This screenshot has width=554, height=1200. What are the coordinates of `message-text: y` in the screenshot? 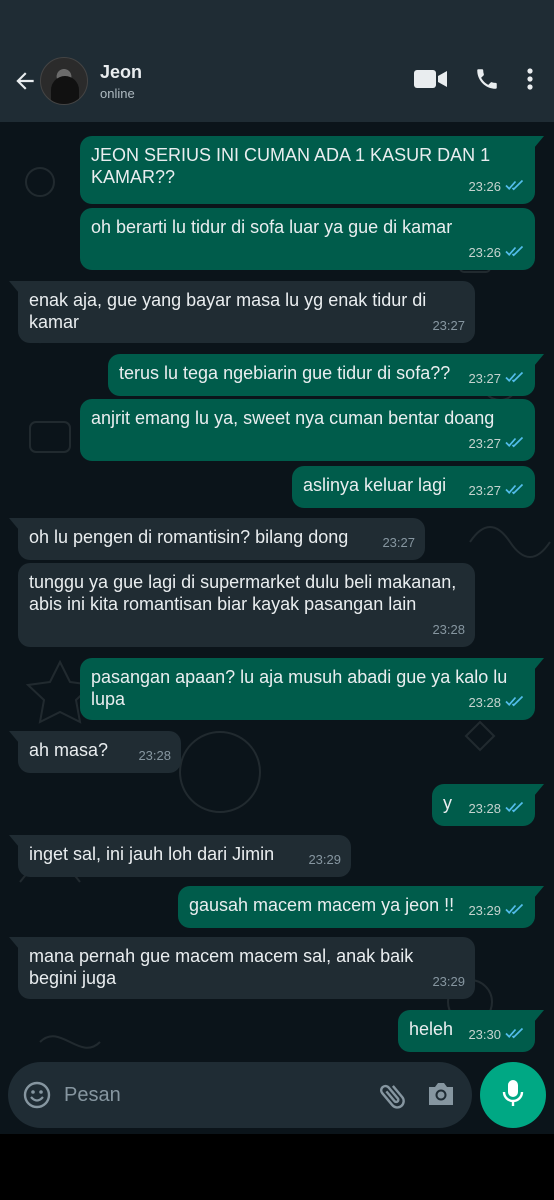 It's located at (447, 803).